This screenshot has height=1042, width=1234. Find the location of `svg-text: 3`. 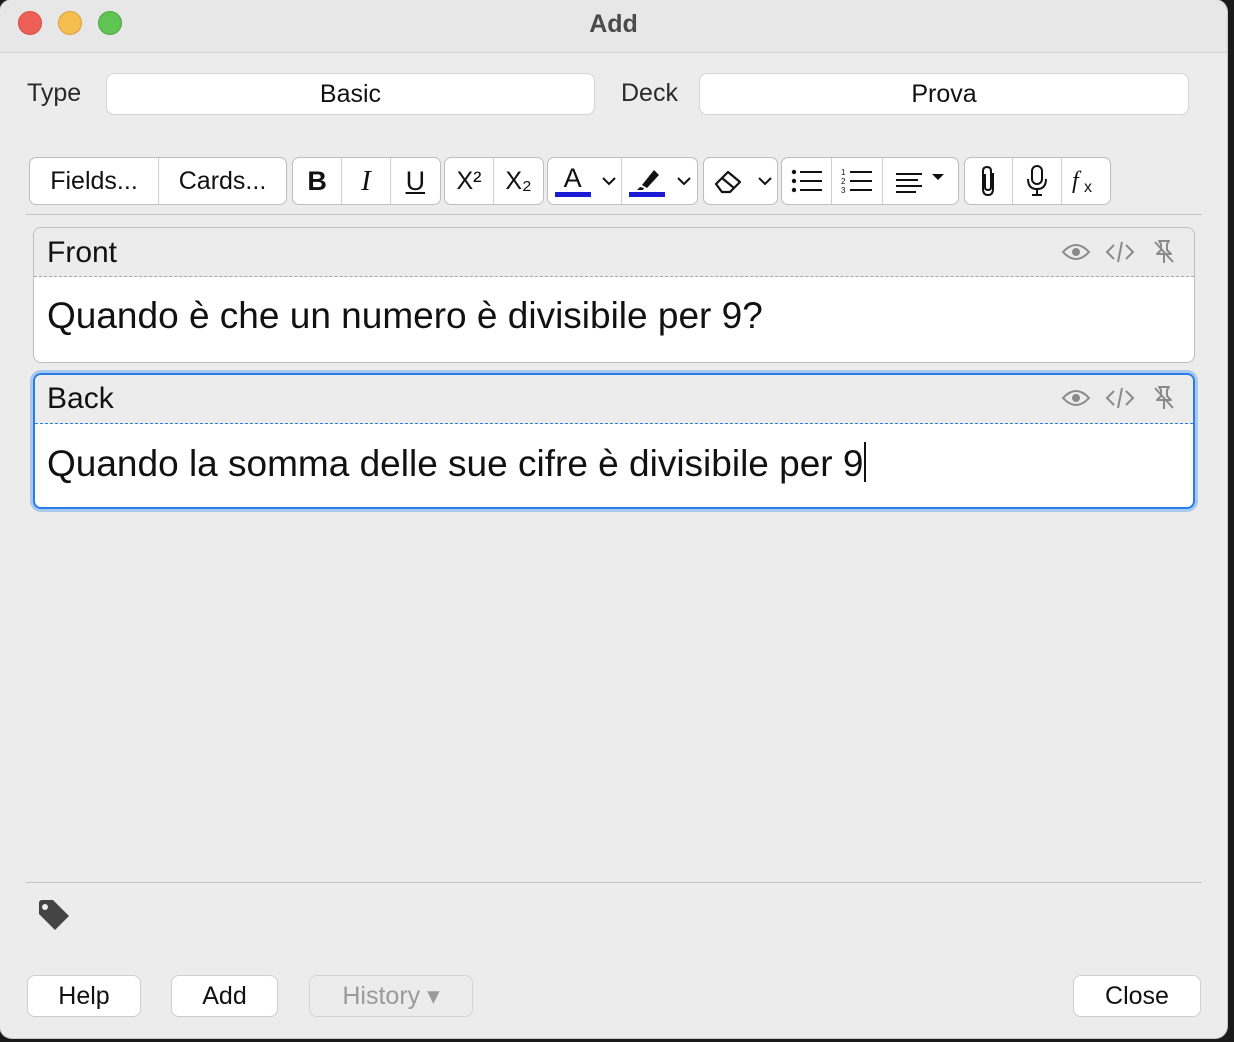

svg-text: 3 is located at coordinates (843, 190).